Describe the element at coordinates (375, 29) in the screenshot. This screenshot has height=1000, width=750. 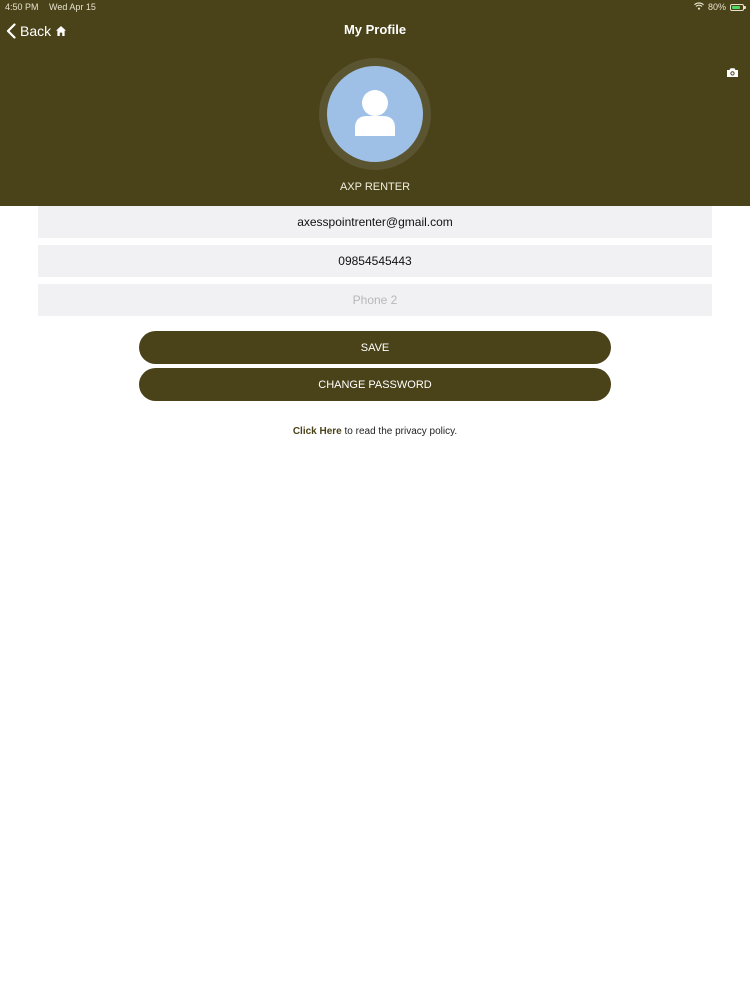
I see `page-title: My Profile` at that location.